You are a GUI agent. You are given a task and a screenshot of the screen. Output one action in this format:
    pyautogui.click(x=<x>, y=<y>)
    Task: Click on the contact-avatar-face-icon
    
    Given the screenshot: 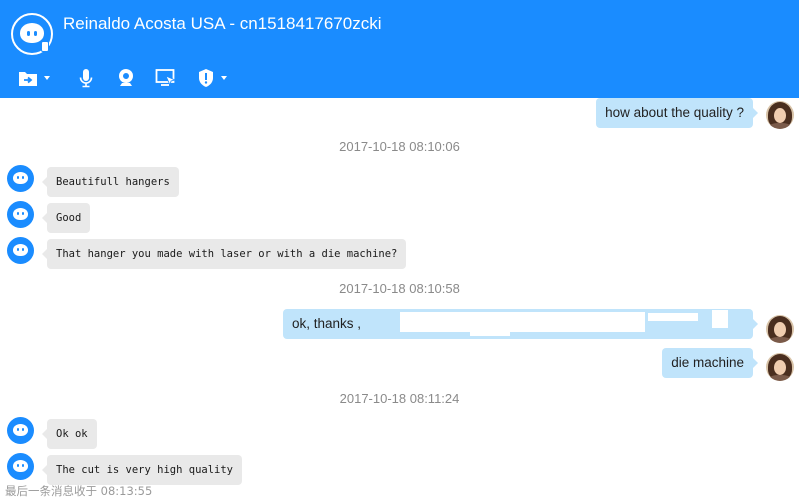 What is the action you would take?
    pyautogui.click(x=32, y=33)
    